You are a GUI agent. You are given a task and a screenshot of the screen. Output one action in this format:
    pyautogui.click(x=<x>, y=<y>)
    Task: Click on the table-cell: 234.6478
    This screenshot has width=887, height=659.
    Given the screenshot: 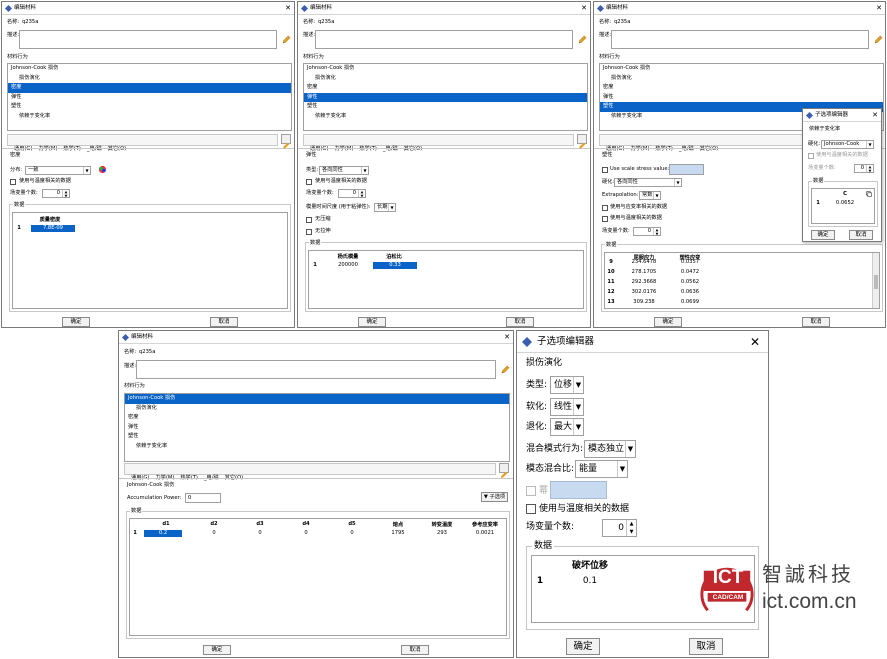 What is the action you would take?
    pyautogui.click(x=644, y=262)
    